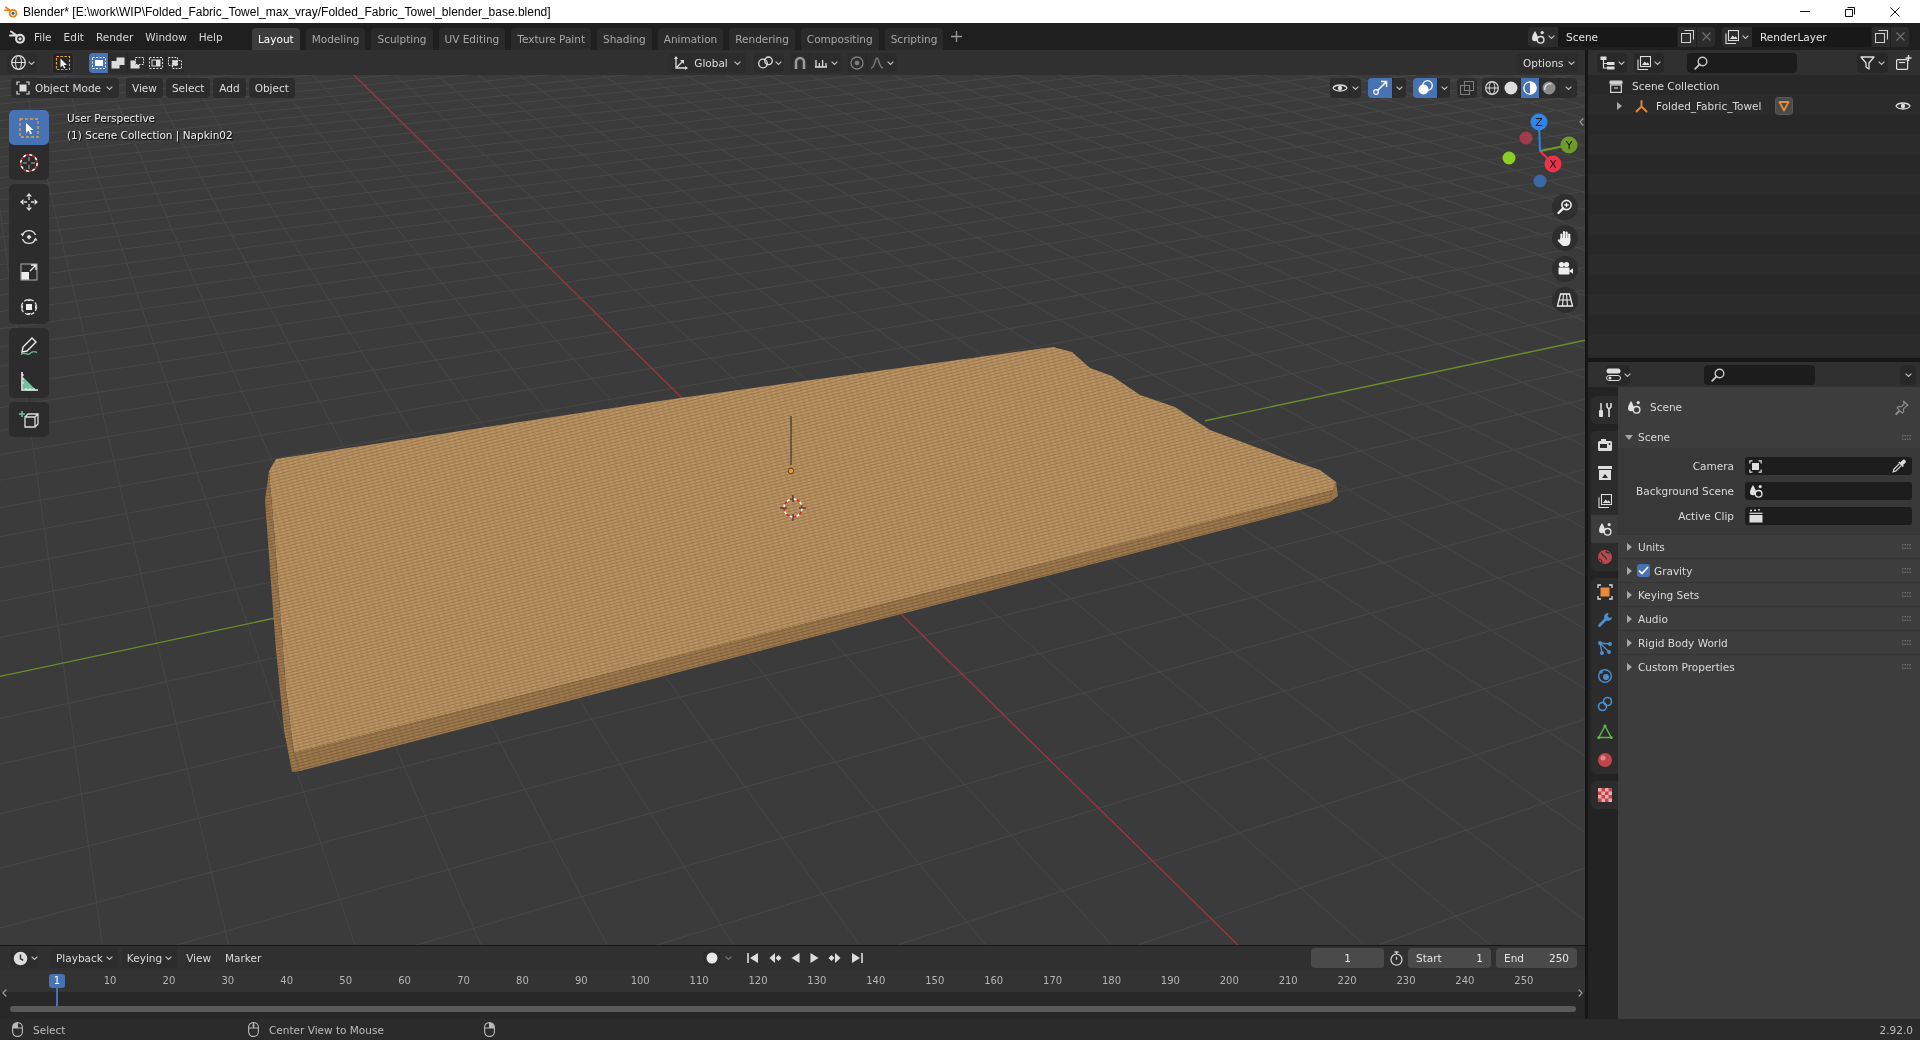 The height and width of the screenshot is (1040, 1920). What do you see at coordinates (1651, 546) in the screenshot?
I see `panel-title: Units` at bounding box center [1651, 546].